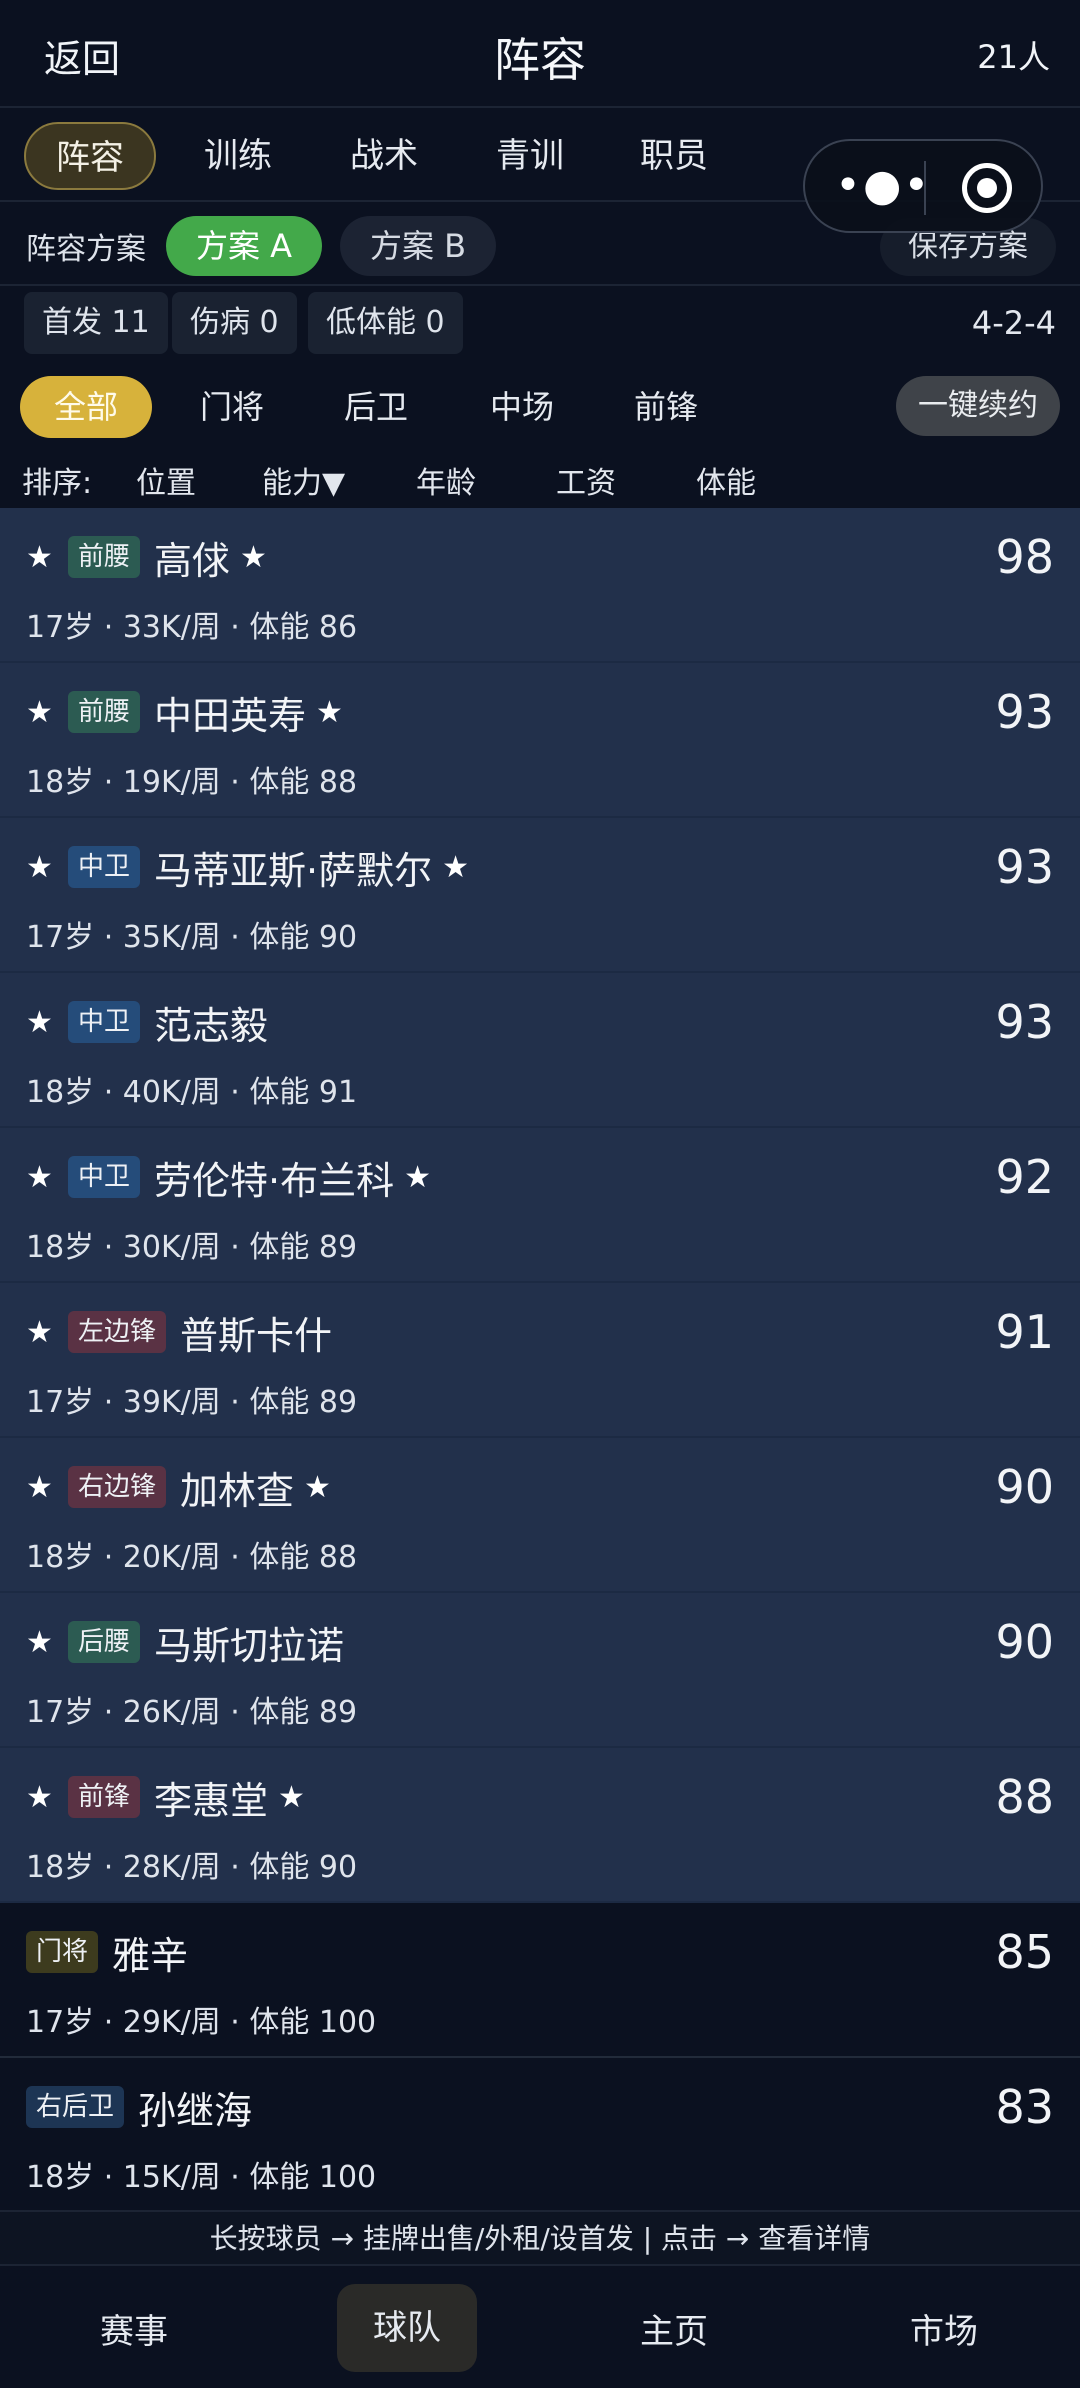 The height and width of the screenshot is (2388, 1080). Describe the element at coordinates (256, 1335) in the screenshot. I see `player-name: 普斯卡什` at that location.